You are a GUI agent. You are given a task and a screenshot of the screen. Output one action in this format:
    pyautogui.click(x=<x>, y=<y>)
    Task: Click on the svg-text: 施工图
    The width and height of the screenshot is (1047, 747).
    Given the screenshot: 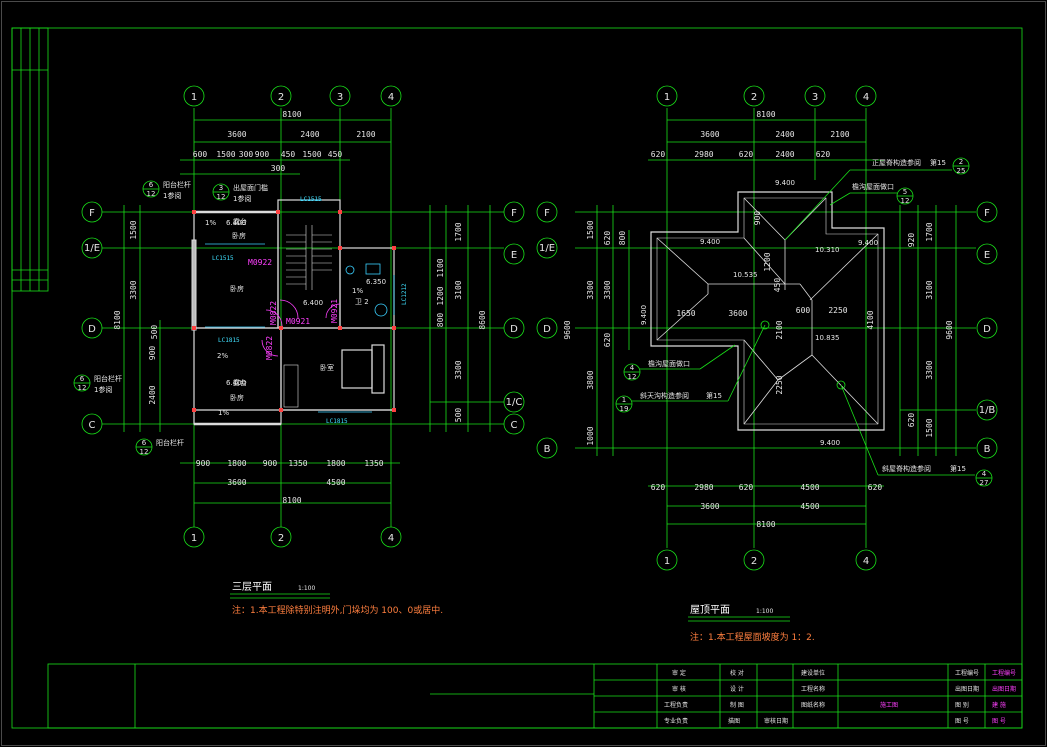 What is the action you would take?
    pyautogui.click(x=889, y=705)
    